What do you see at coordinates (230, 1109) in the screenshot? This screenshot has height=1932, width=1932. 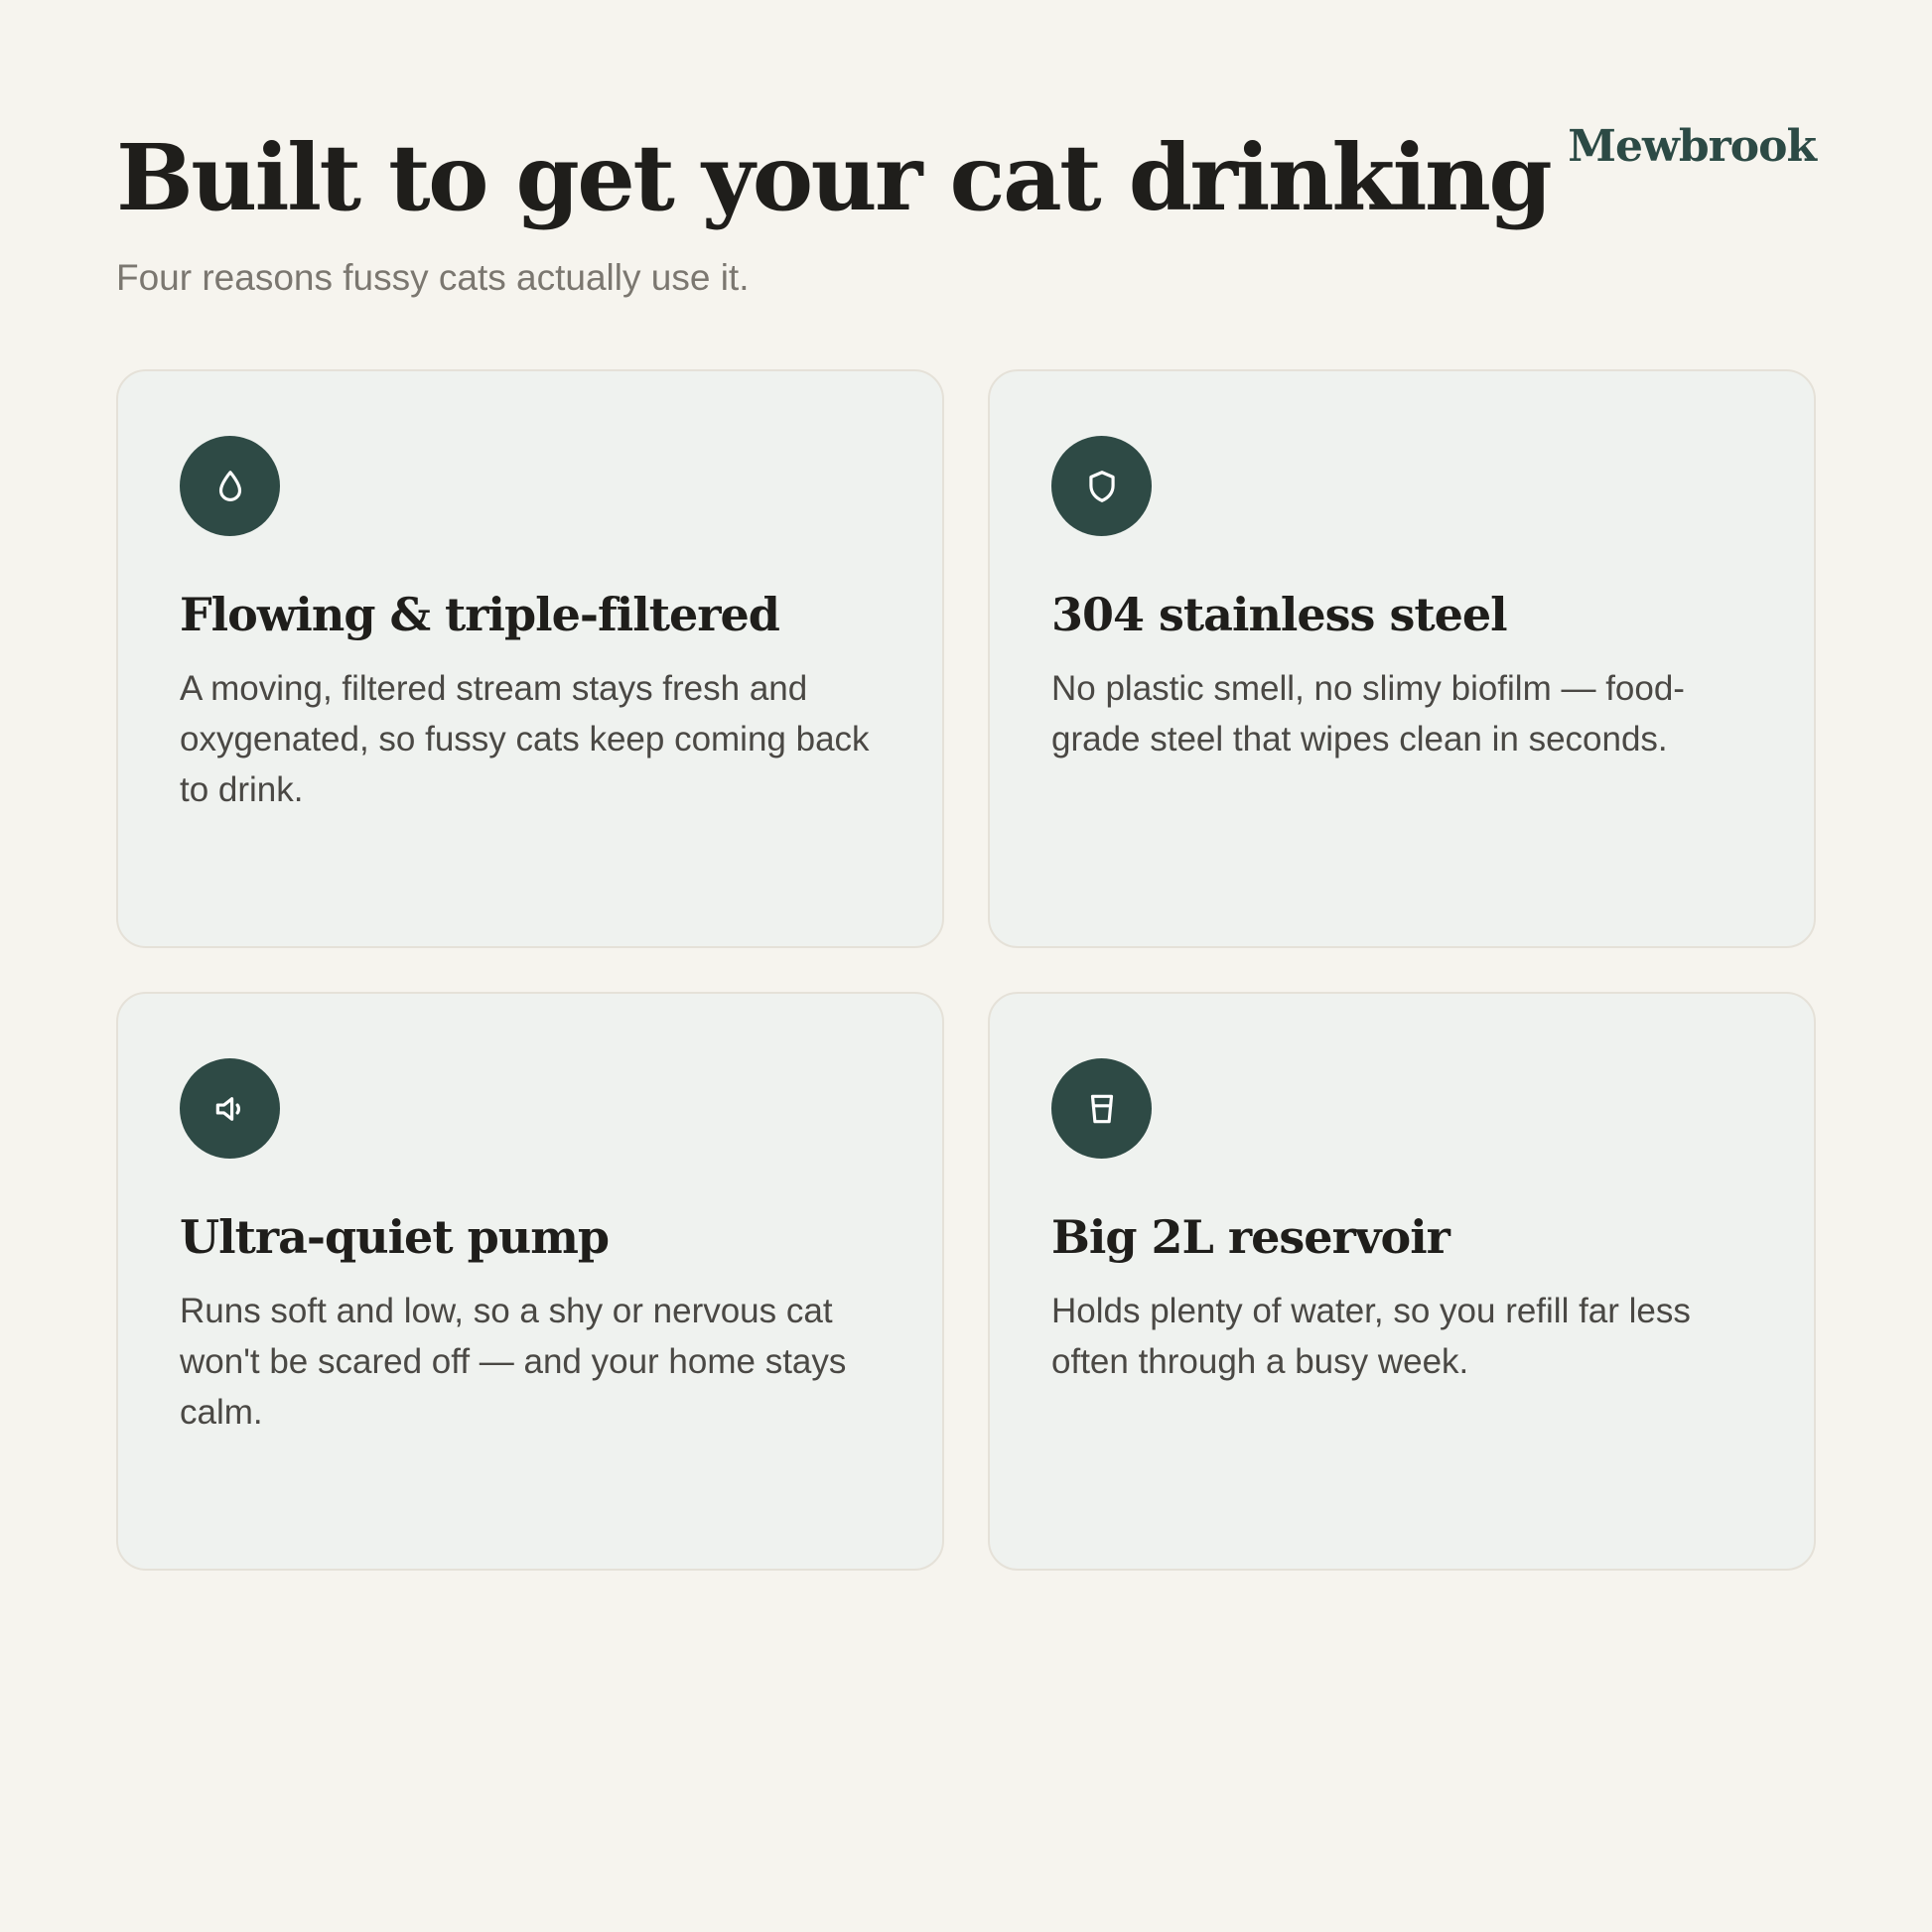 I see `speaker-quiet-icon` at bounding box center [230, 1109].